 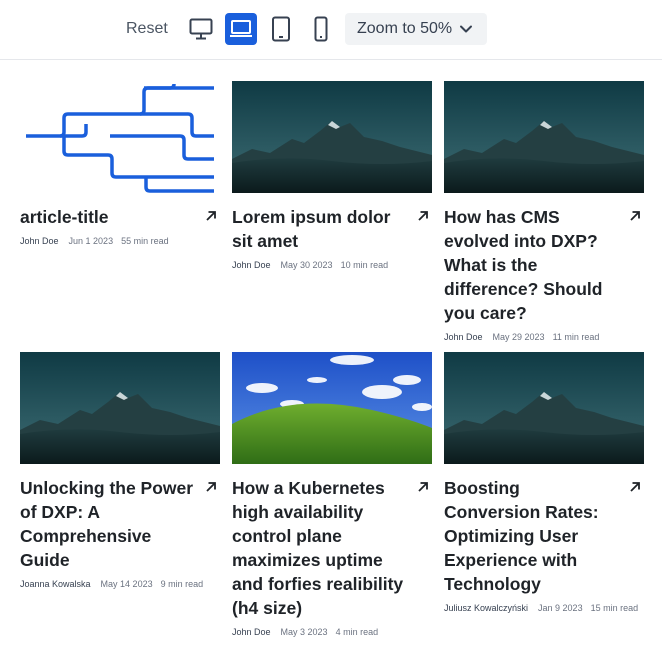 I want to click on laptop-view-button, so click(x=241, y=29).